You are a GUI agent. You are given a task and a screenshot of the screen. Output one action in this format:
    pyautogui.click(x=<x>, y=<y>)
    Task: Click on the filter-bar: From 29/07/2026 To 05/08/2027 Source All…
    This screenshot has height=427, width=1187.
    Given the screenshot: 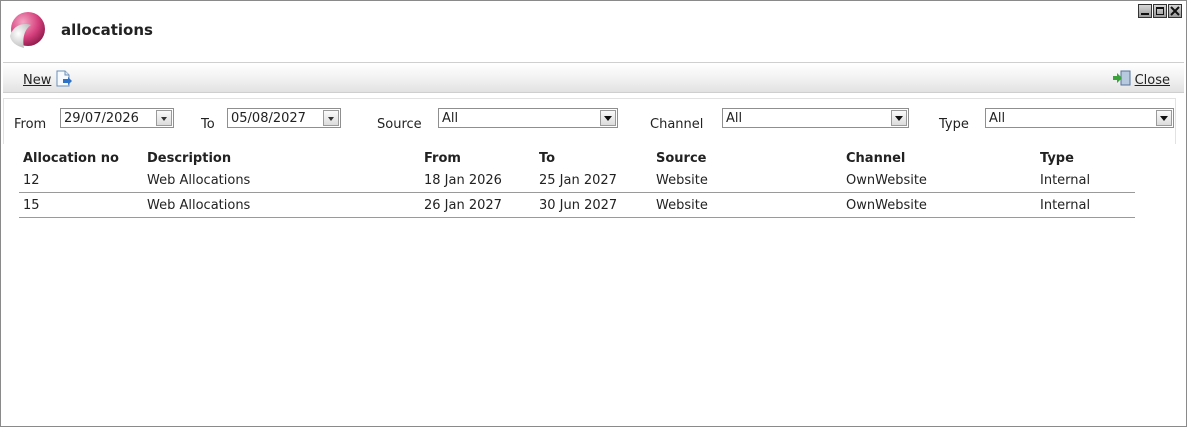 What is the action you would take?
    pyautogui.click(x=589, y=121)
    